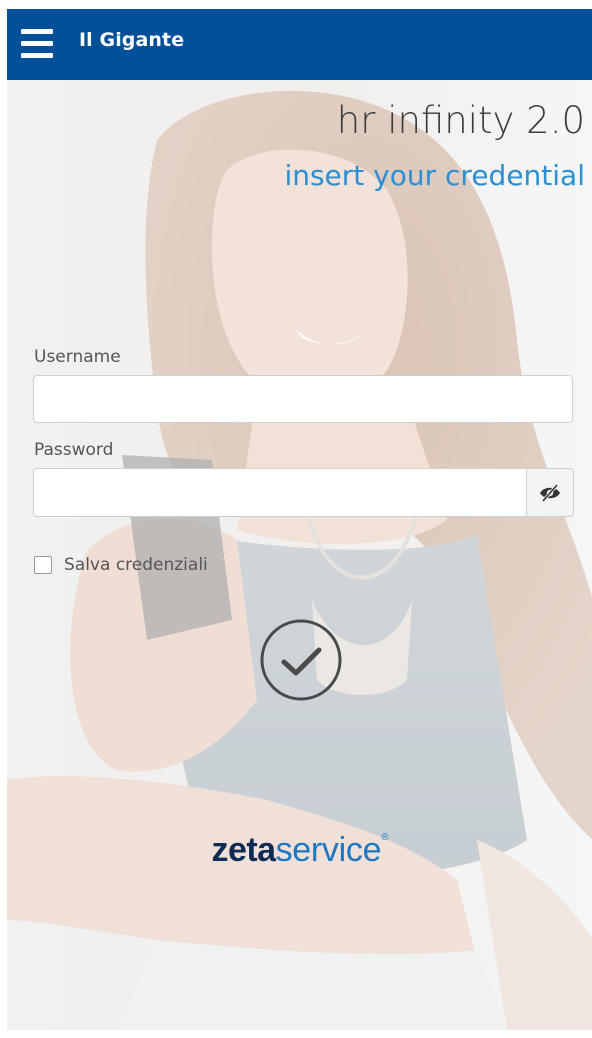 This screenshot has width=592, height=1038. I want to click on app-title: Il Gigante, so click(132, 40).